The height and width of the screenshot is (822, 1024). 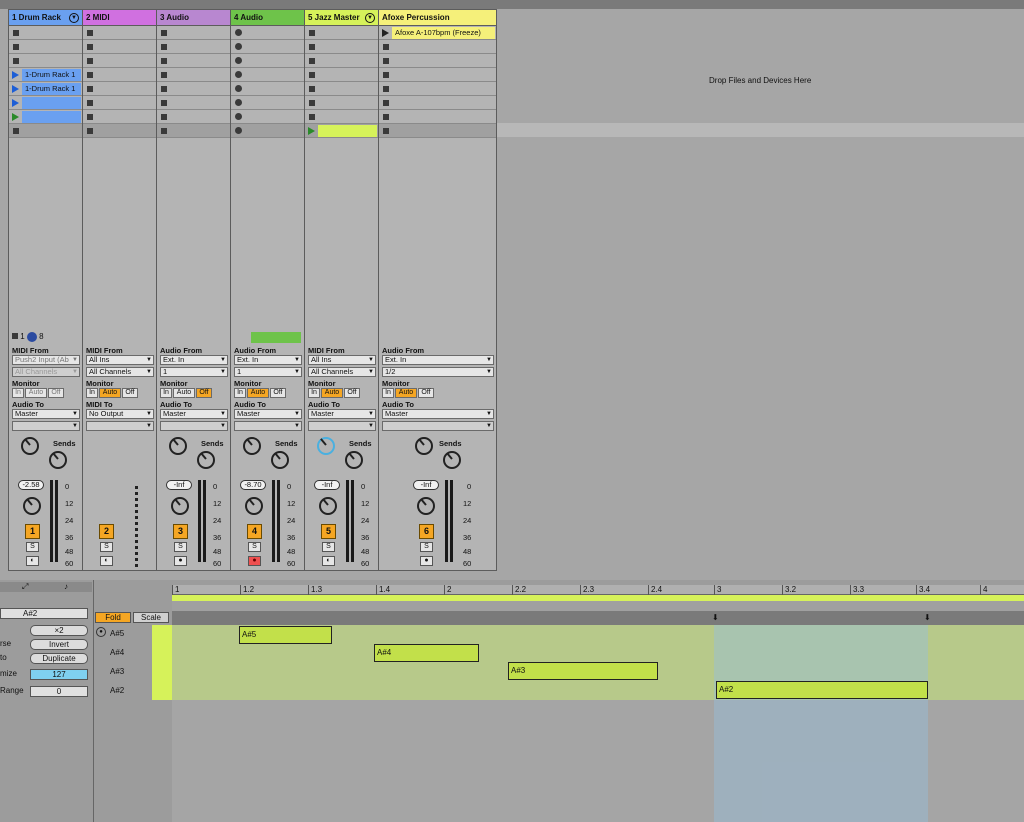 I want to click on track-header: 3 Audio, so click(x=193, y=18).